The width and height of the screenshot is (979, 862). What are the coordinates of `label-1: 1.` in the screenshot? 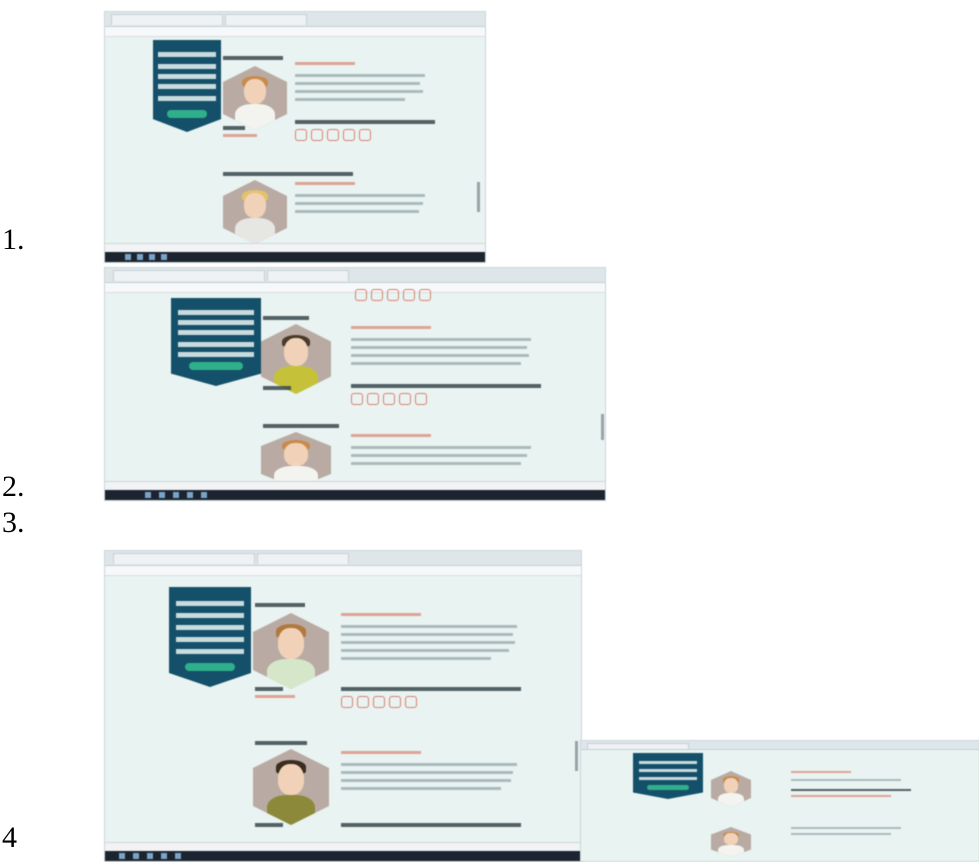 It's located at (13, 239).